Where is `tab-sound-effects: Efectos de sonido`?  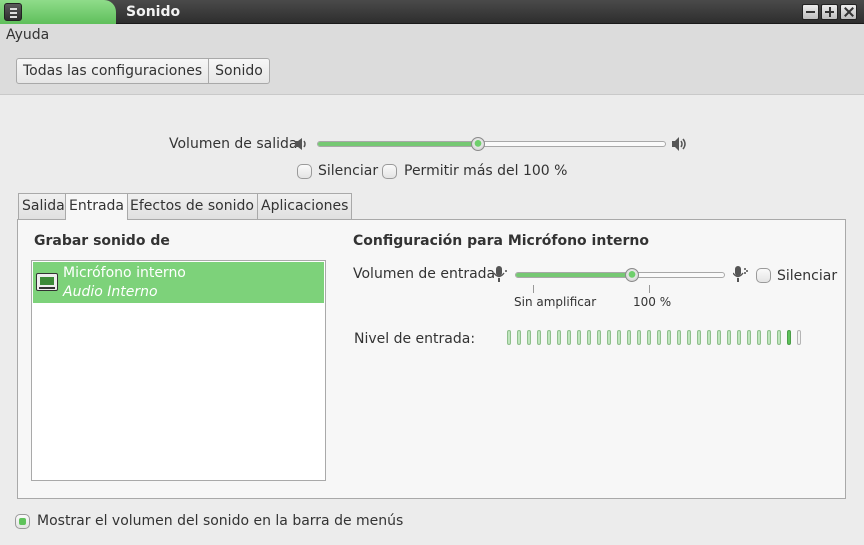
tab-sound-effects: Efectos de sonido is located at coordinates (192, 206).